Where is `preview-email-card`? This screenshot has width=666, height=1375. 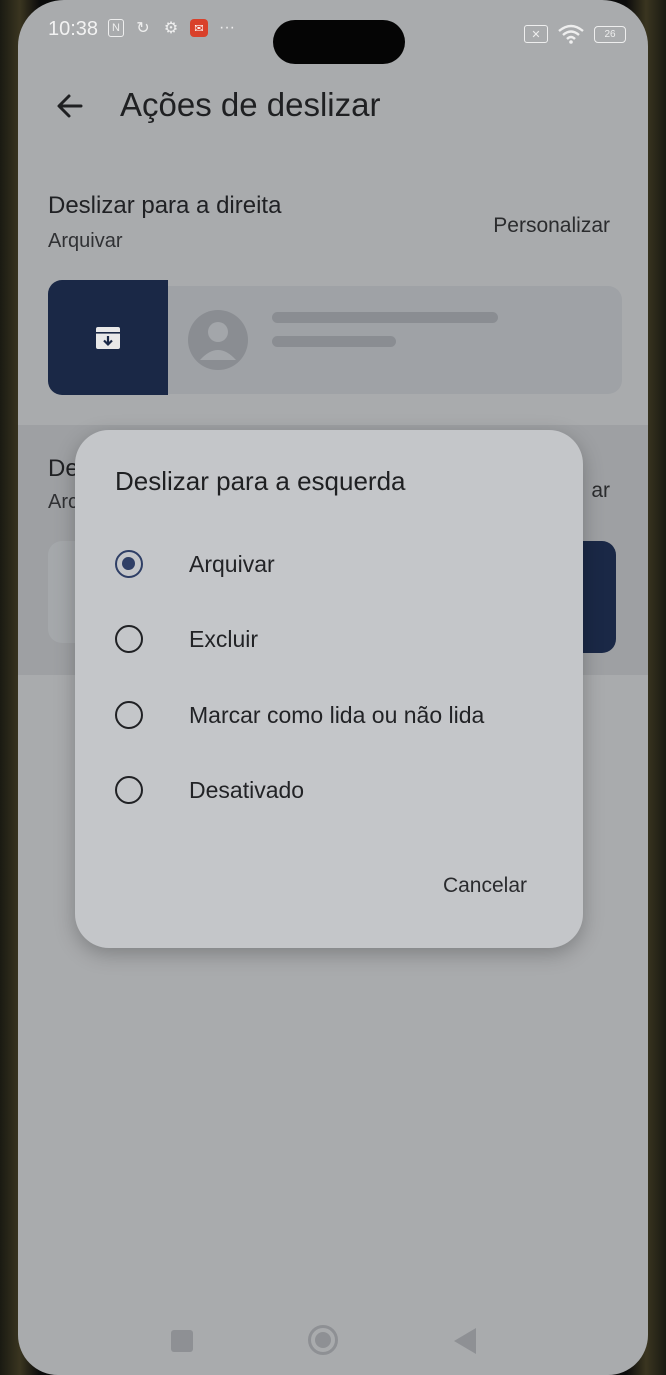
preview-email-card is located at coordinates (395, 340).